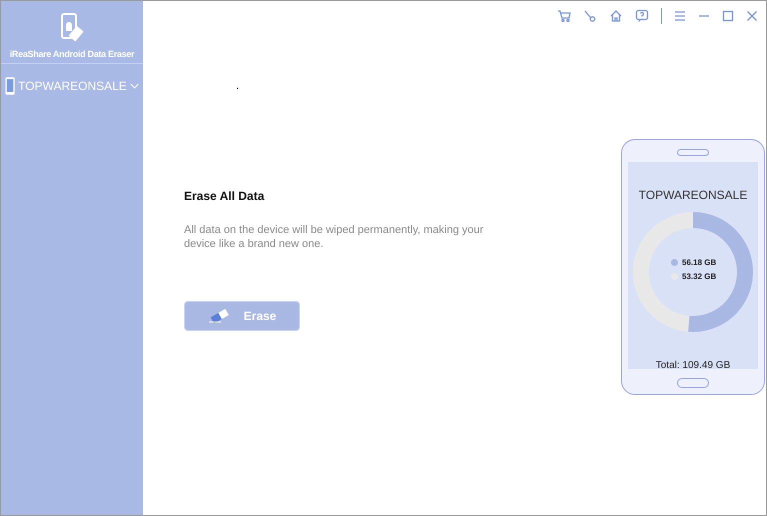 The width and height of the screenshot is (767, 516). What do you see at coordinates (728, 16) in the screenshot?
I see `maximize-icon` at bounding box center [728, 16].